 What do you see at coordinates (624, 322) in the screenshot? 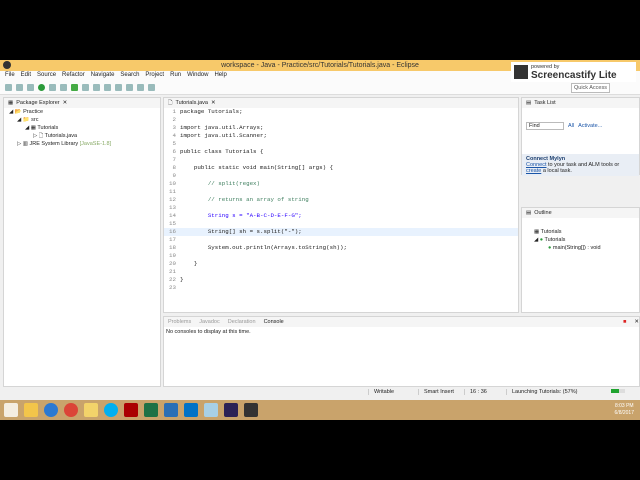
I see `terminate-icon: ■` at bounding box center [624, 322].